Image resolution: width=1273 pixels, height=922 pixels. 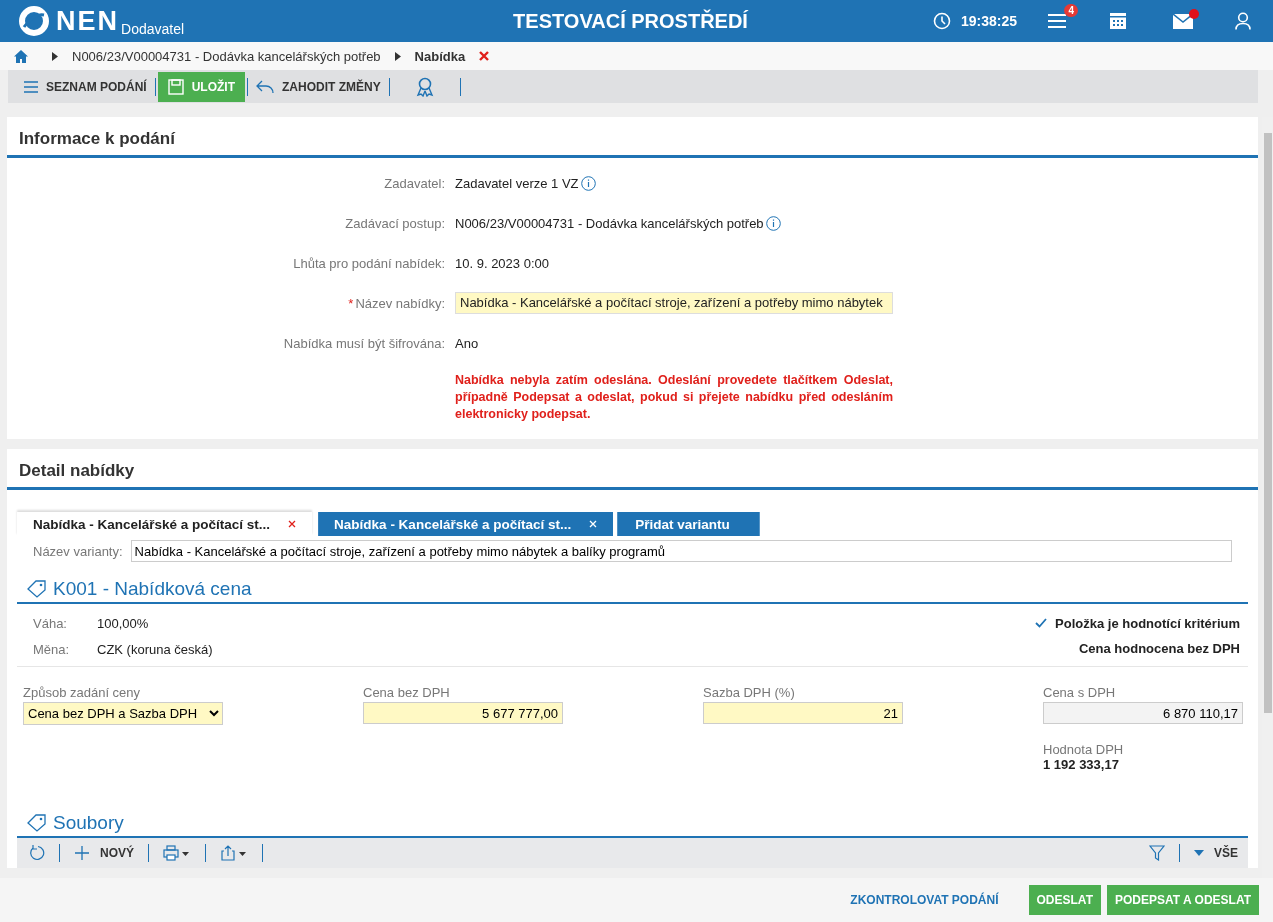 I want to click on plus-icon, so click(x=82, y=853).